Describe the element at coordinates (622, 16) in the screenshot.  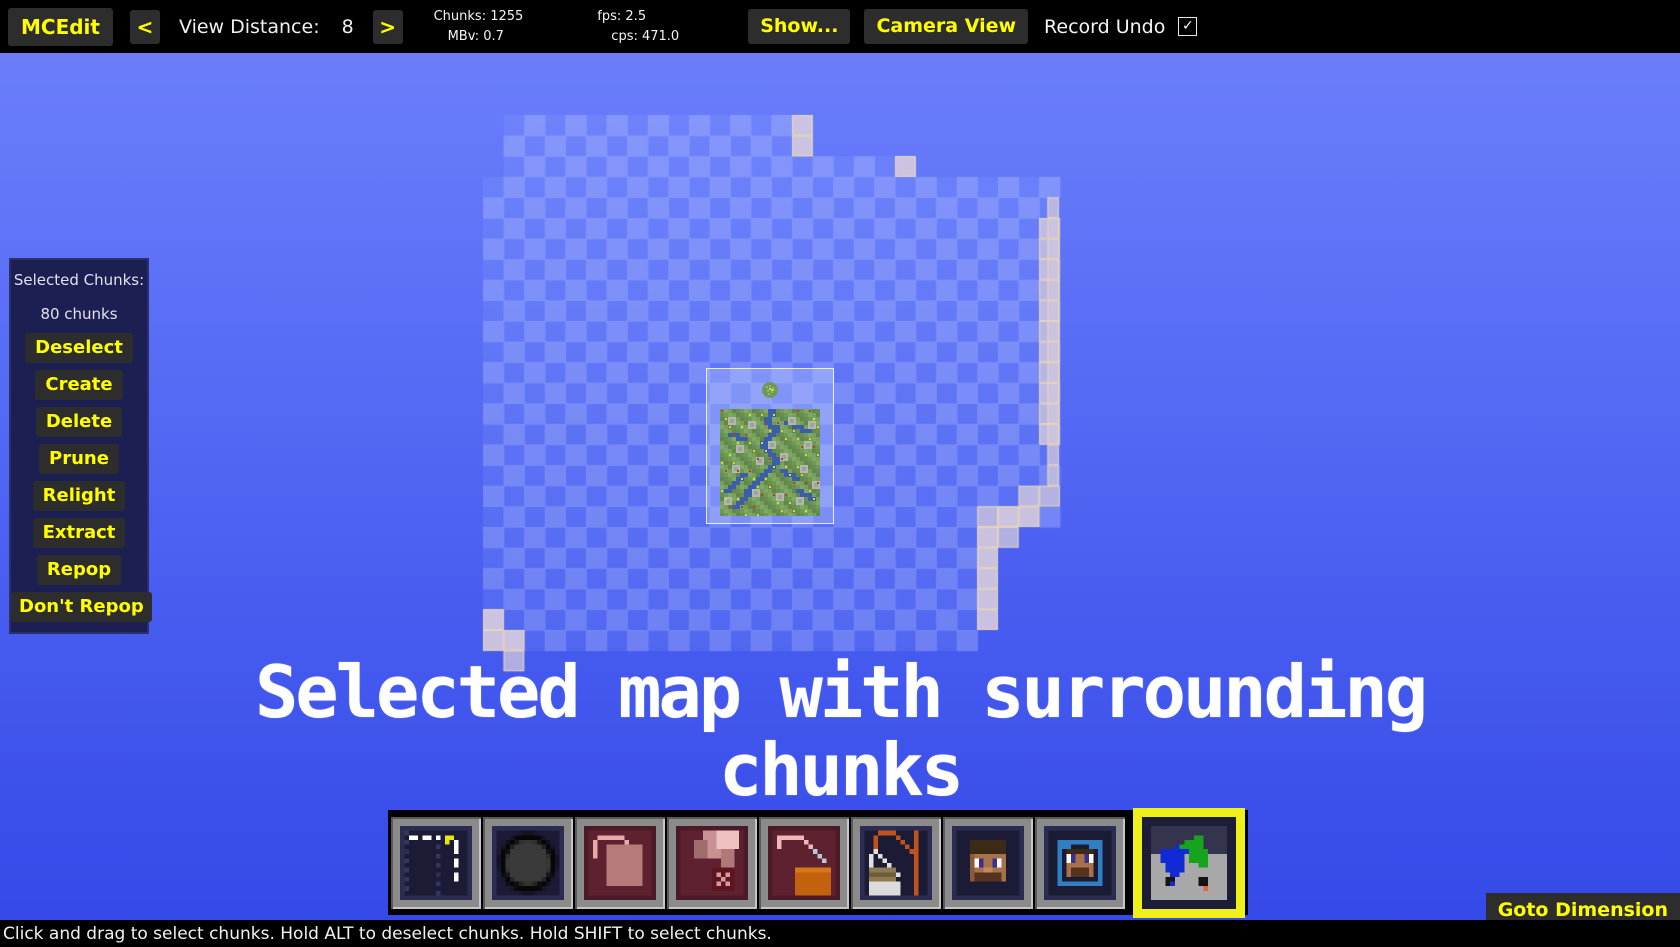
I see `stat-fps: fps: 2.5` at that location.